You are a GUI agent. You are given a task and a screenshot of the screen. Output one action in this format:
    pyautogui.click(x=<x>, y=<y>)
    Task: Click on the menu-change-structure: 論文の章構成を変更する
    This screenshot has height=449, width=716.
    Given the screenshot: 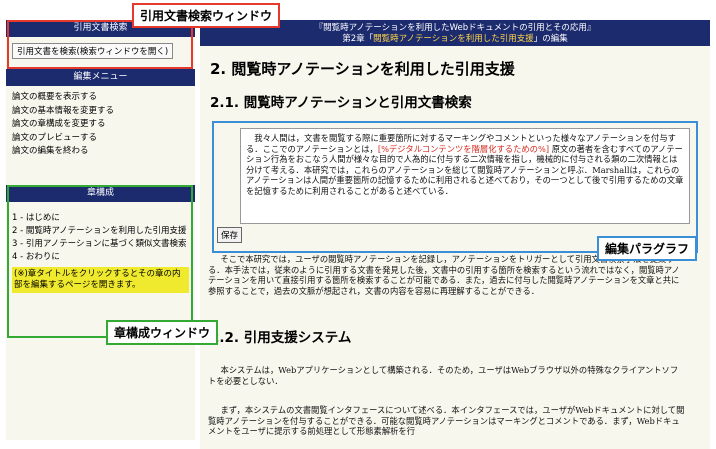 What is the action you would take?
    pyautogui.click(x=100, y=125)
    